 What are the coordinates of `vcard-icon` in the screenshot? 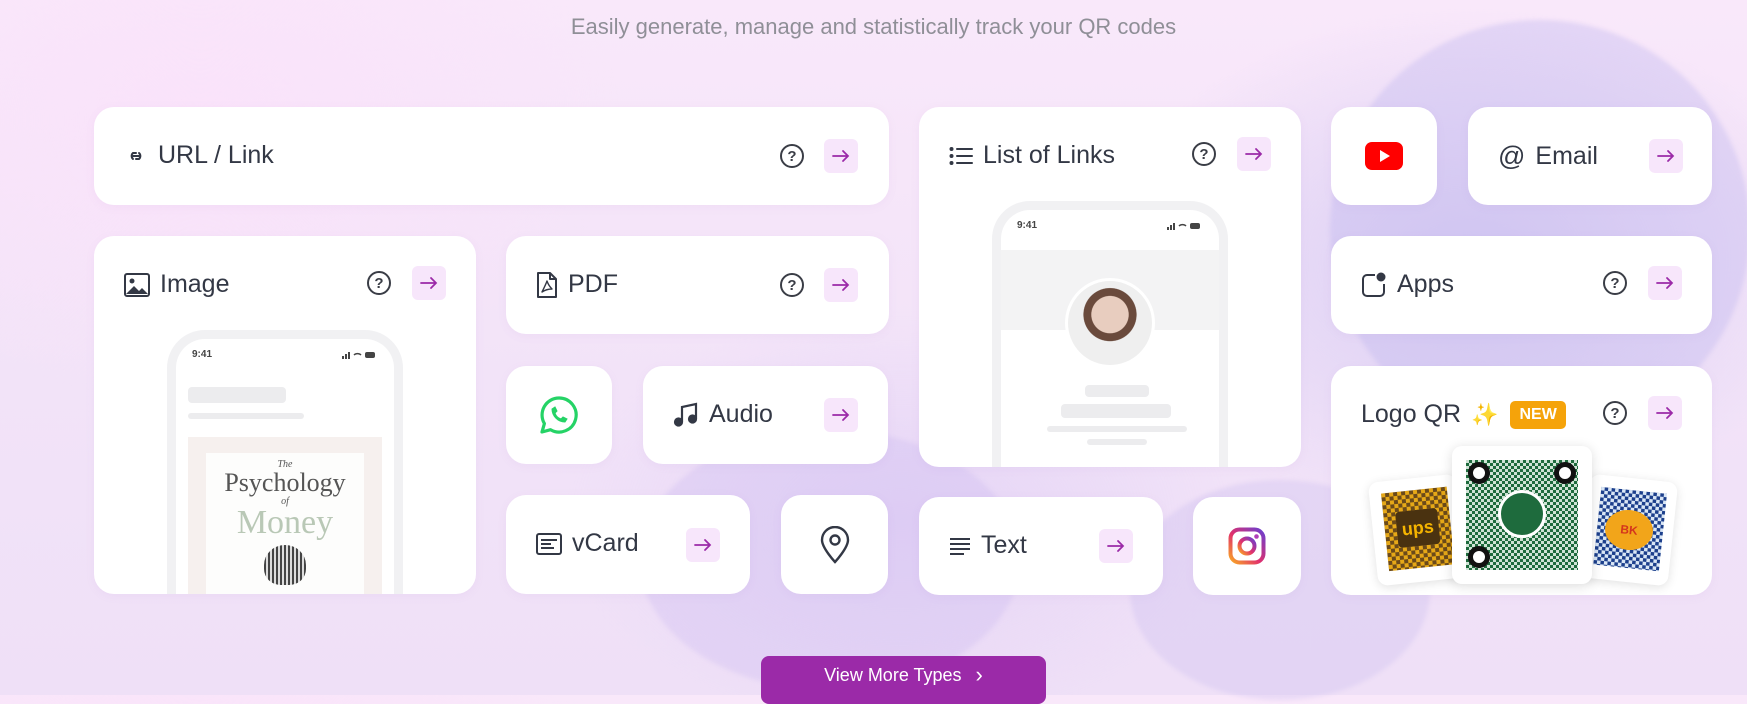 It's located at (549, 543).